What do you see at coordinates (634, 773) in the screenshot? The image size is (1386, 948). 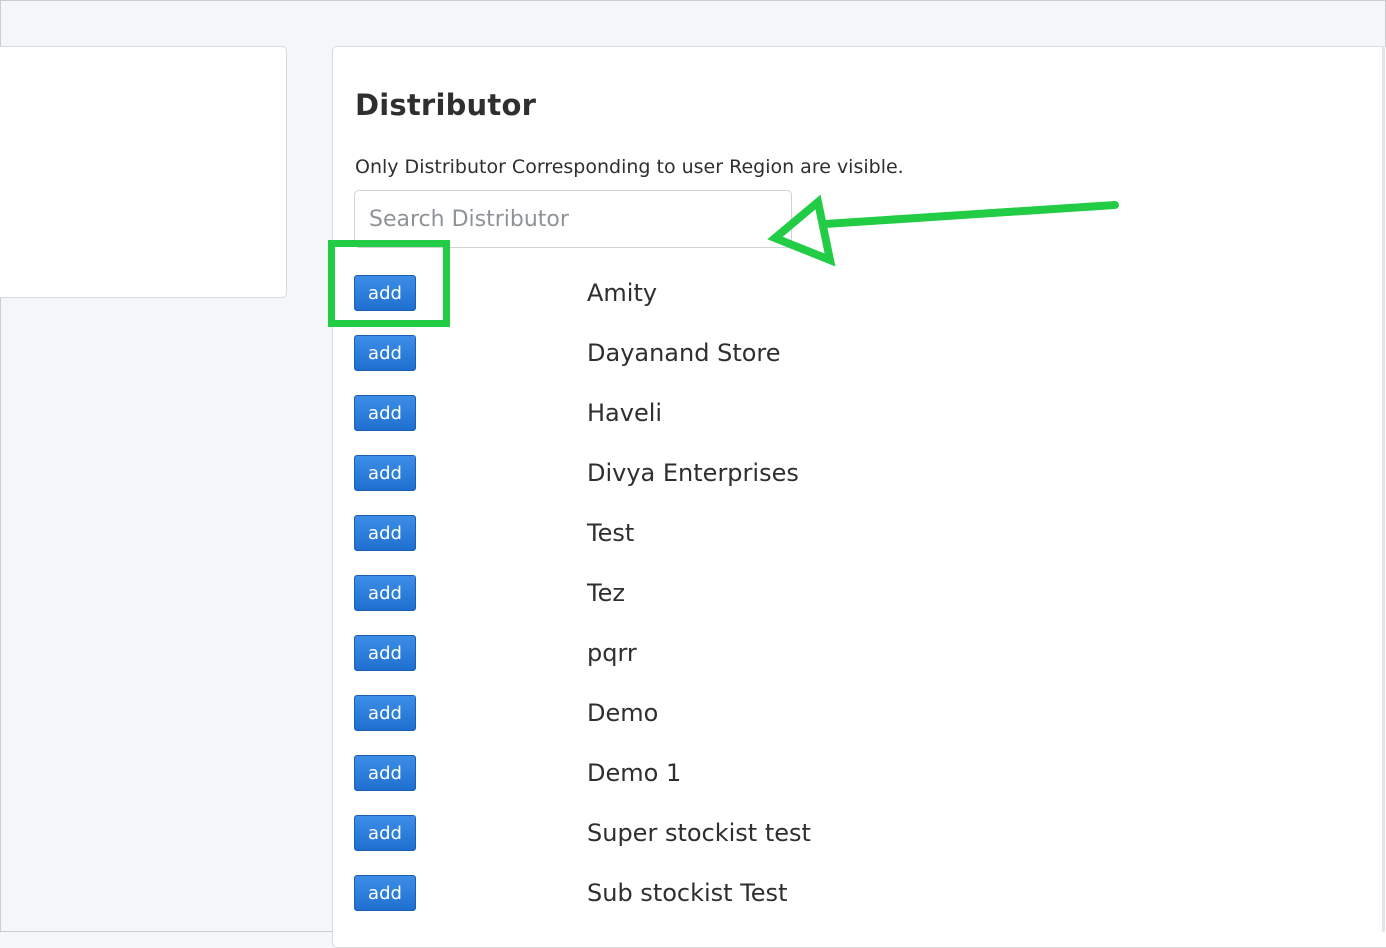 I see `distributor-name: Demo 1` at bounding box center [634, 773].